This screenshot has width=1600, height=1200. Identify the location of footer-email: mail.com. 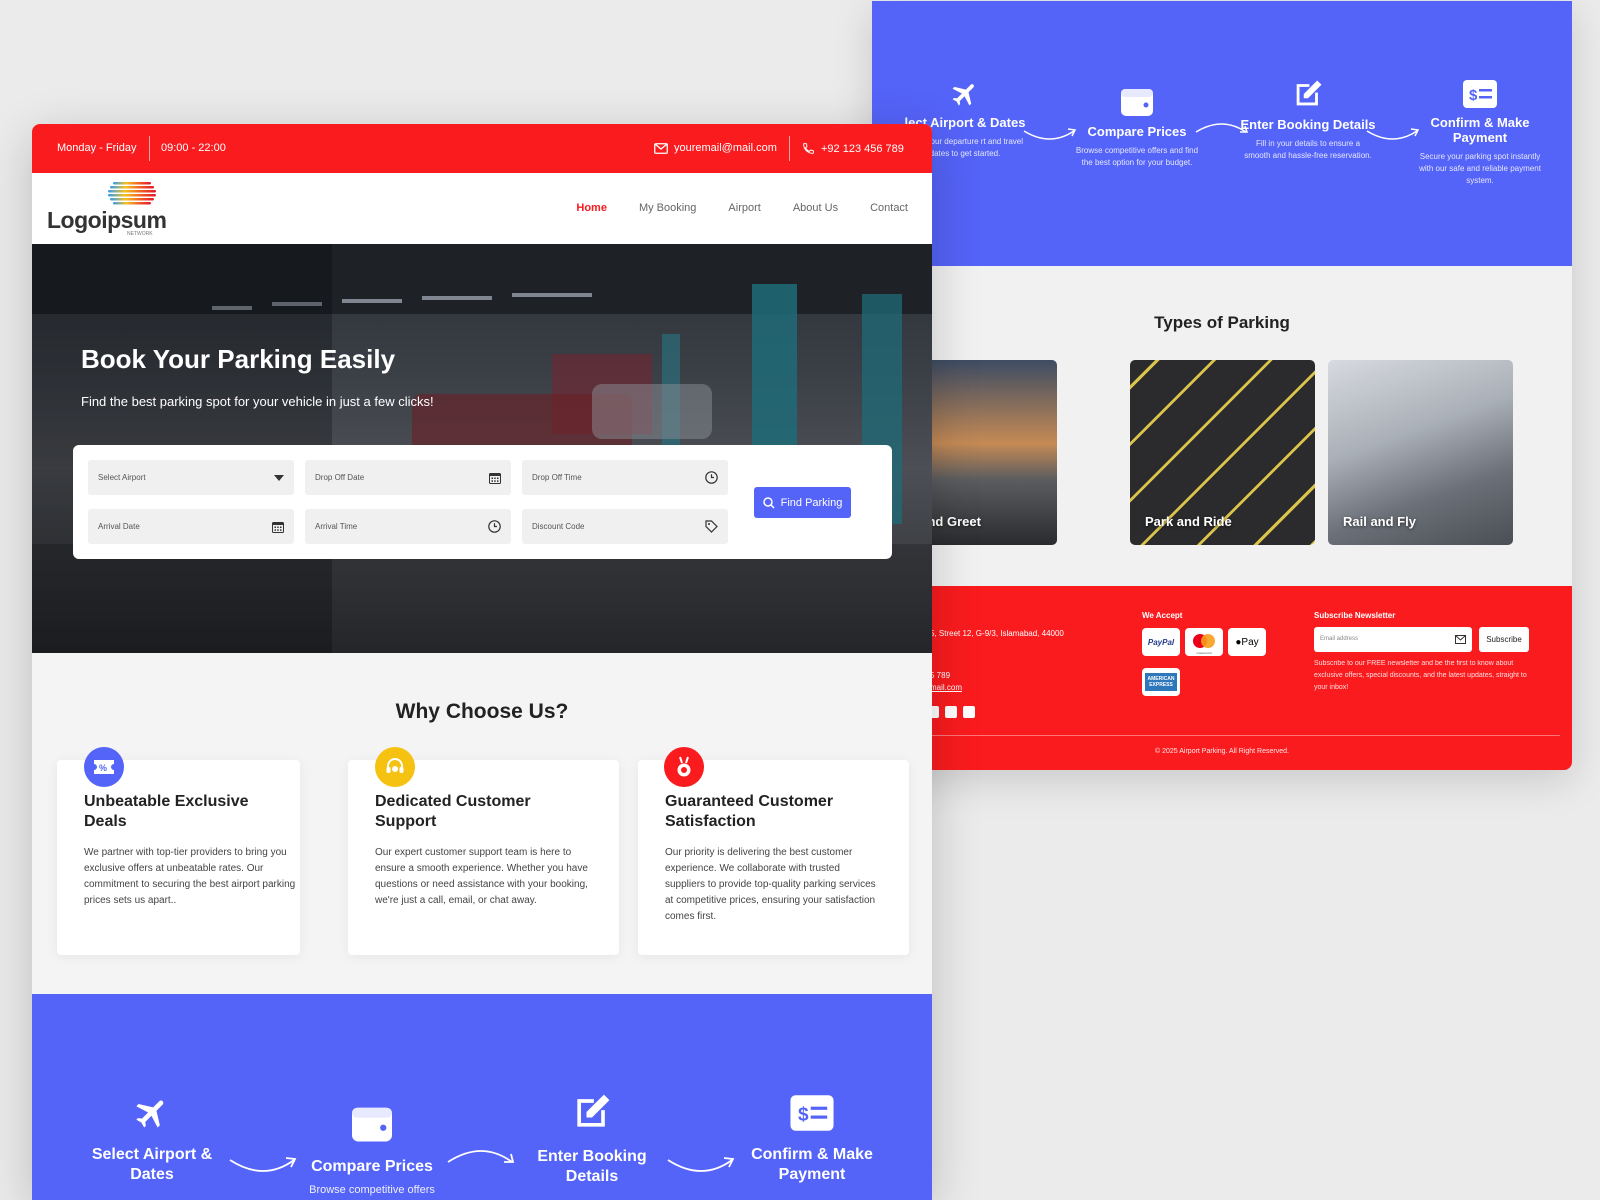
(946, 687).